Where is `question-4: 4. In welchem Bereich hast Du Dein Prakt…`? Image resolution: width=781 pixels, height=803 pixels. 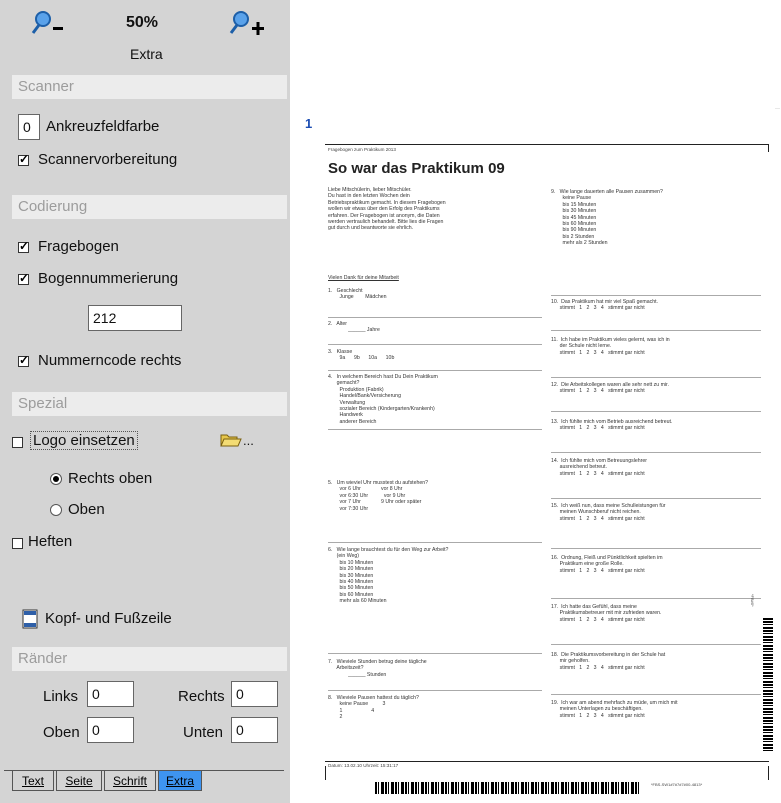
question-4: 4. In welchem Bereich hast Du Dein Prakt… is located at coordinates (383, 399).